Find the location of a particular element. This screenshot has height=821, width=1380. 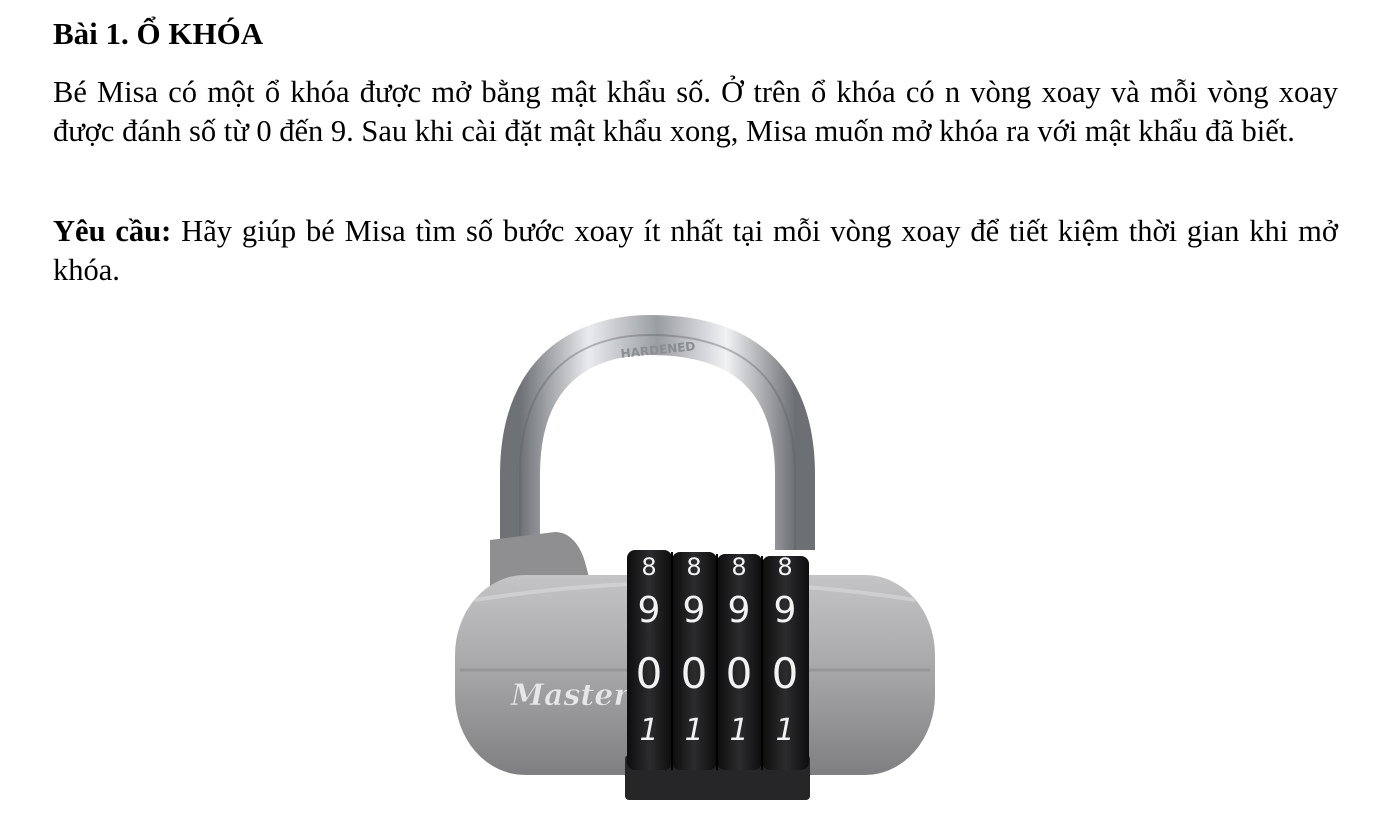

shackle is located at coordinates (657, 432).